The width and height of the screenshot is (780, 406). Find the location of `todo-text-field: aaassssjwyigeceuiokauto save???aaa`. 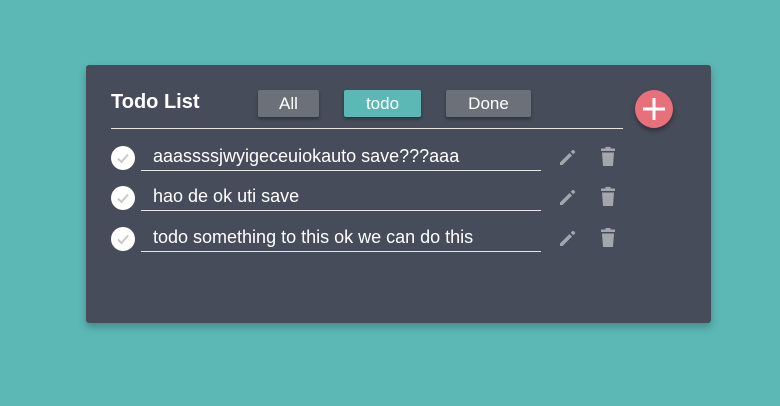

todo-text-field: aaassssjwyigeceuiokauto save???aaa is located at coordinates (341, 156).